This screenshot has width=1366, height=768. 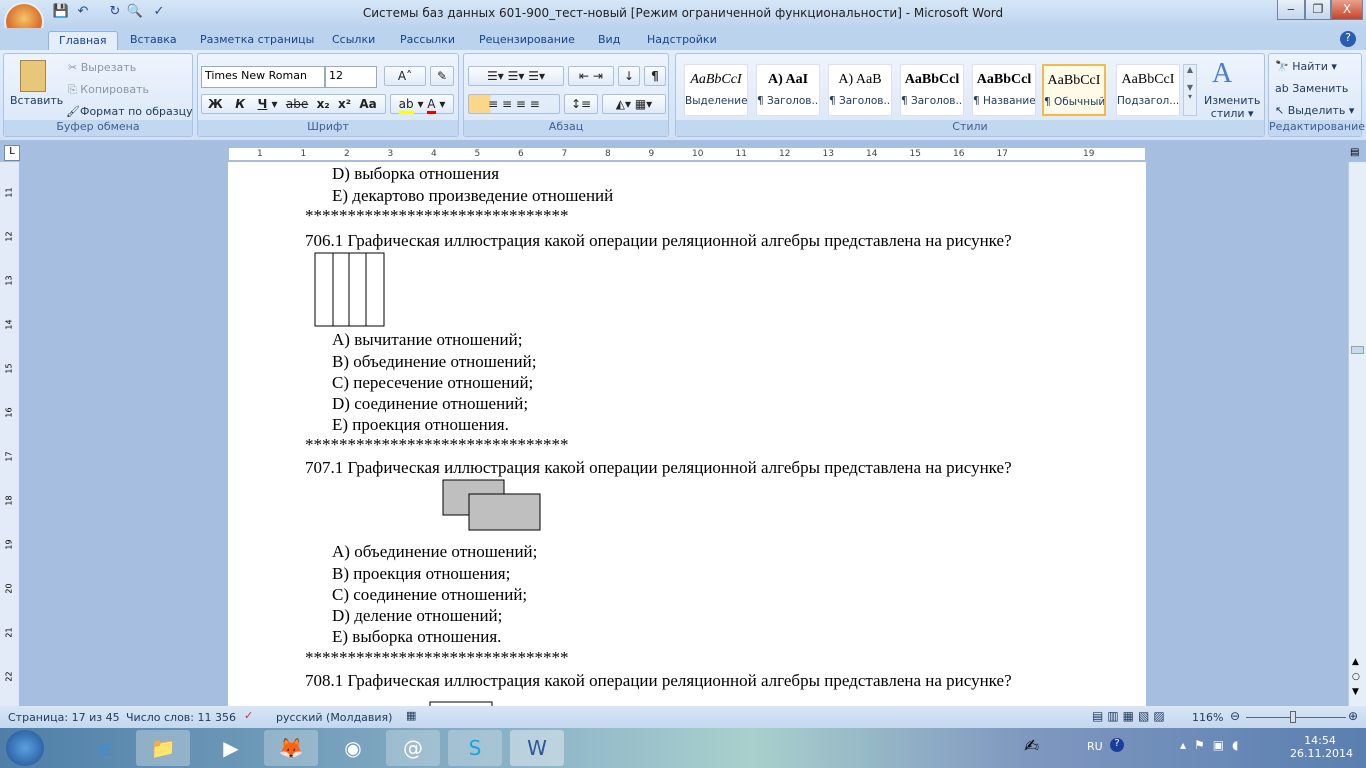 I want to click on ruler-tick: 14, so click(x=9, y=324).